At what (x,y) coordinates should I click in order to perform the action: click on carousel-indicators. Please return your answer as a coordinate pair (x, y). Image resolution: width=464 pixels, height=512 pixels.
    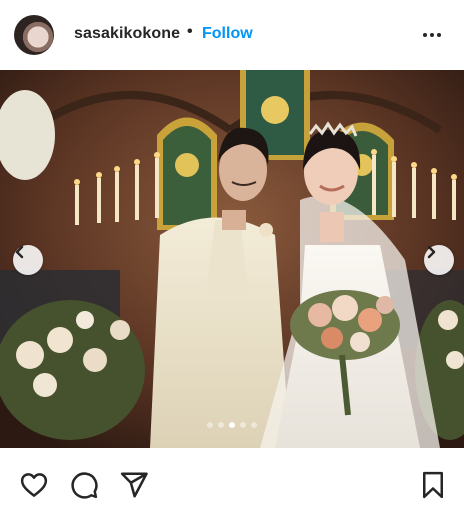
    Looking at the image, I should click on (232, 427).